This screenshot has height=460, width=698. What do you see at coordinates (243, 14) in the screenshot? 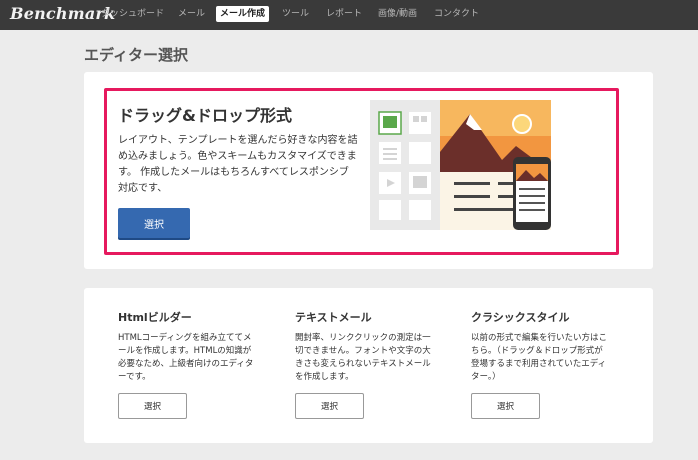
I see `nav-item-create-mail: メール作成` at bounding box center [243, 14].